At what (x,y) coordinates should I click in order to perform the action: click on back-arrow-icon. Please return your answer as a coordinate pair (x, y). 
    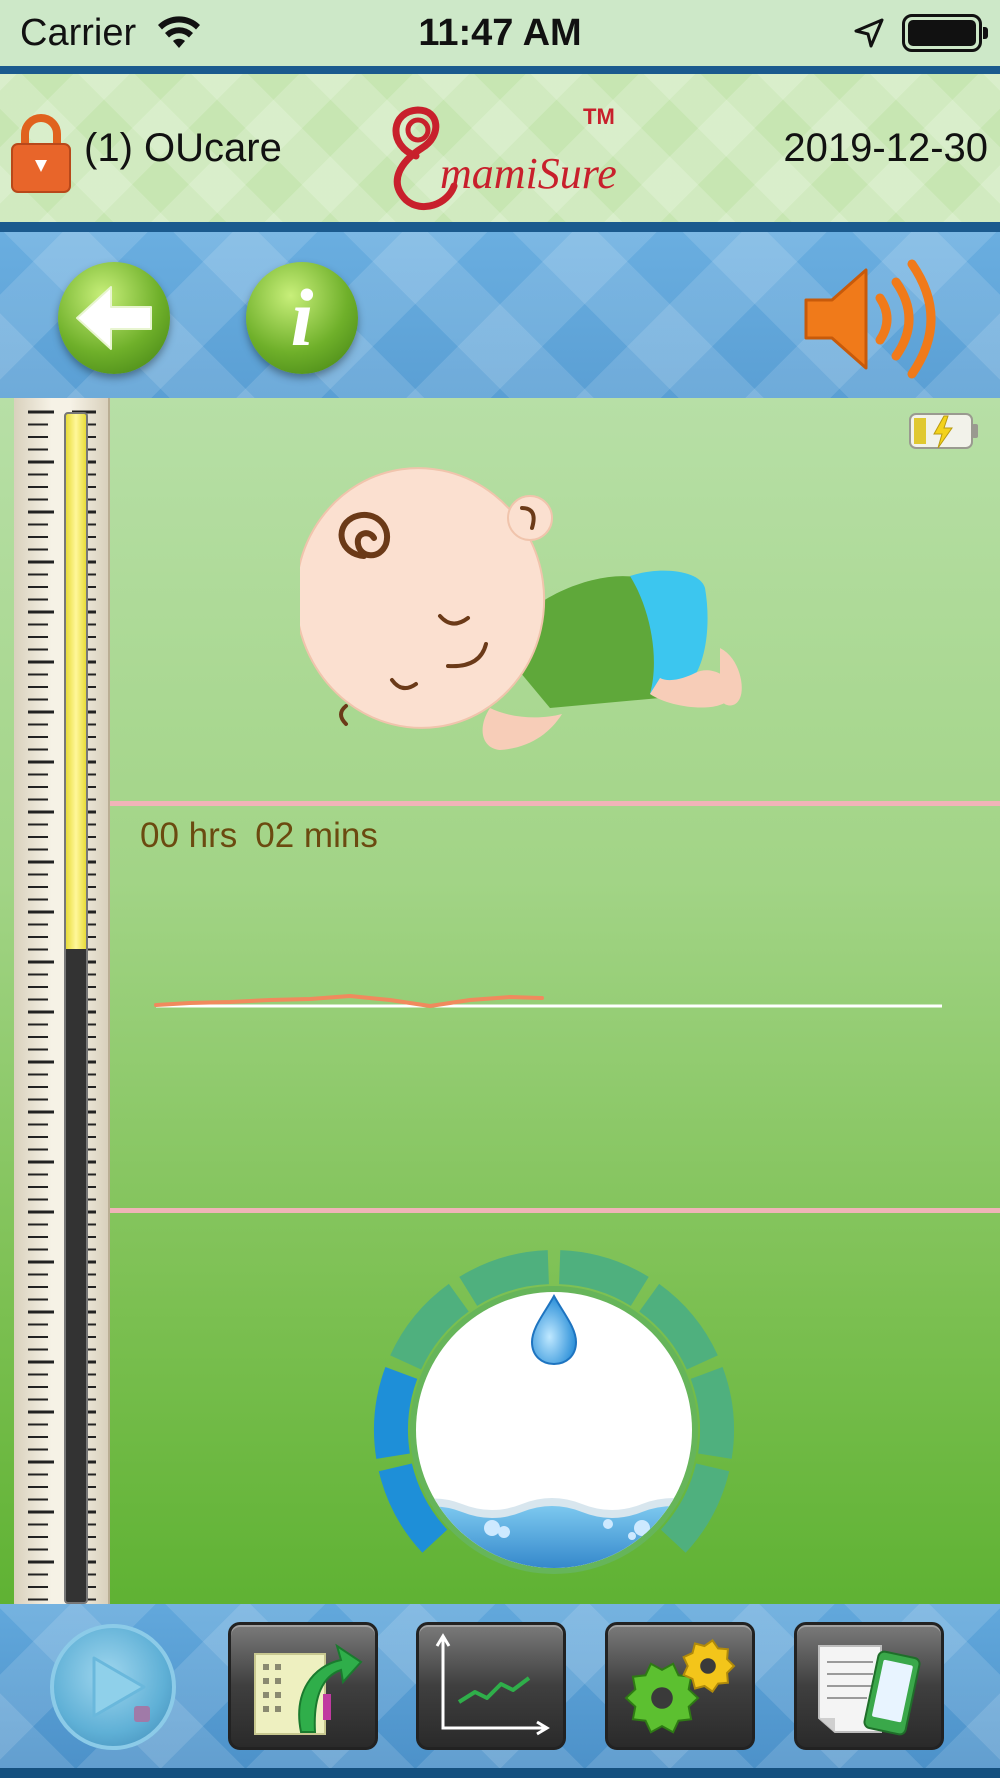
    Looking at the image, I should click on (114, 318).